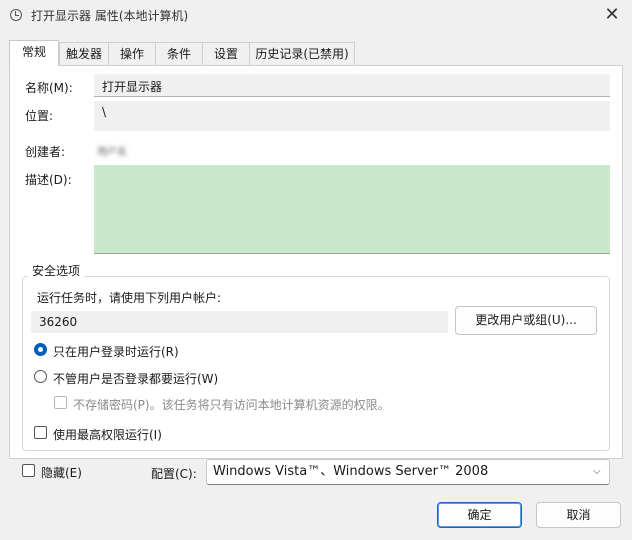 The width and height of the screenshot is (632, 540). What do you see at coordinates (112, 152) in the screenshot?
I see `author-value: 用户名` at bounding box center [112, 152].